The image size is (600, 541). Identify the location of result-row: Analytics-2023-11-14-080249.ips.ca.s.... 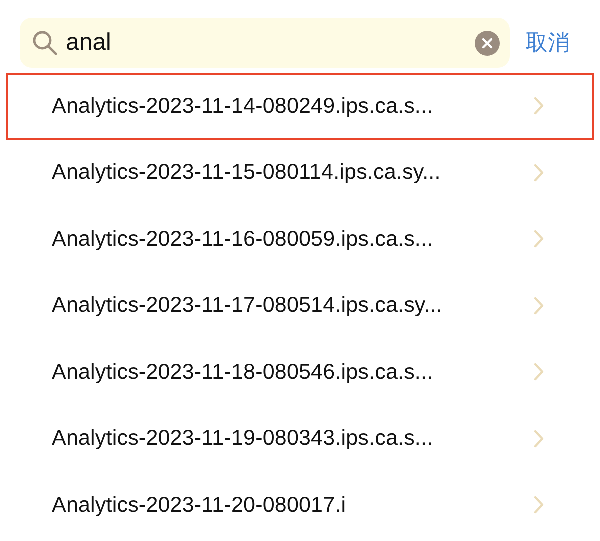
(300, 106).